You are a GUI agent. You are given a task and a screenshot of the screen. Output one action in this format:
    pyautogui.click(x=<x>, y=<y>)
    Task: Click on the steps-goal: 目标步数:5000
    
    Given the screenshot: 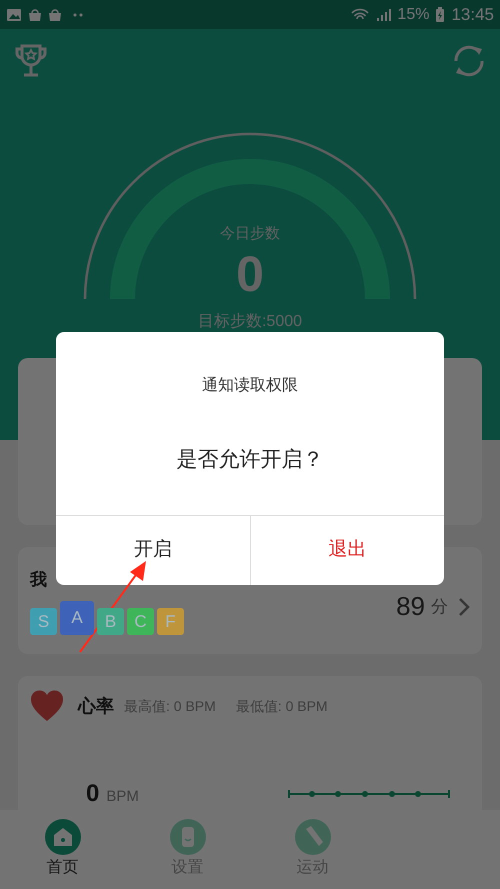 What is the action you would take?
    pyautogui.click(x=250, y=322)
    